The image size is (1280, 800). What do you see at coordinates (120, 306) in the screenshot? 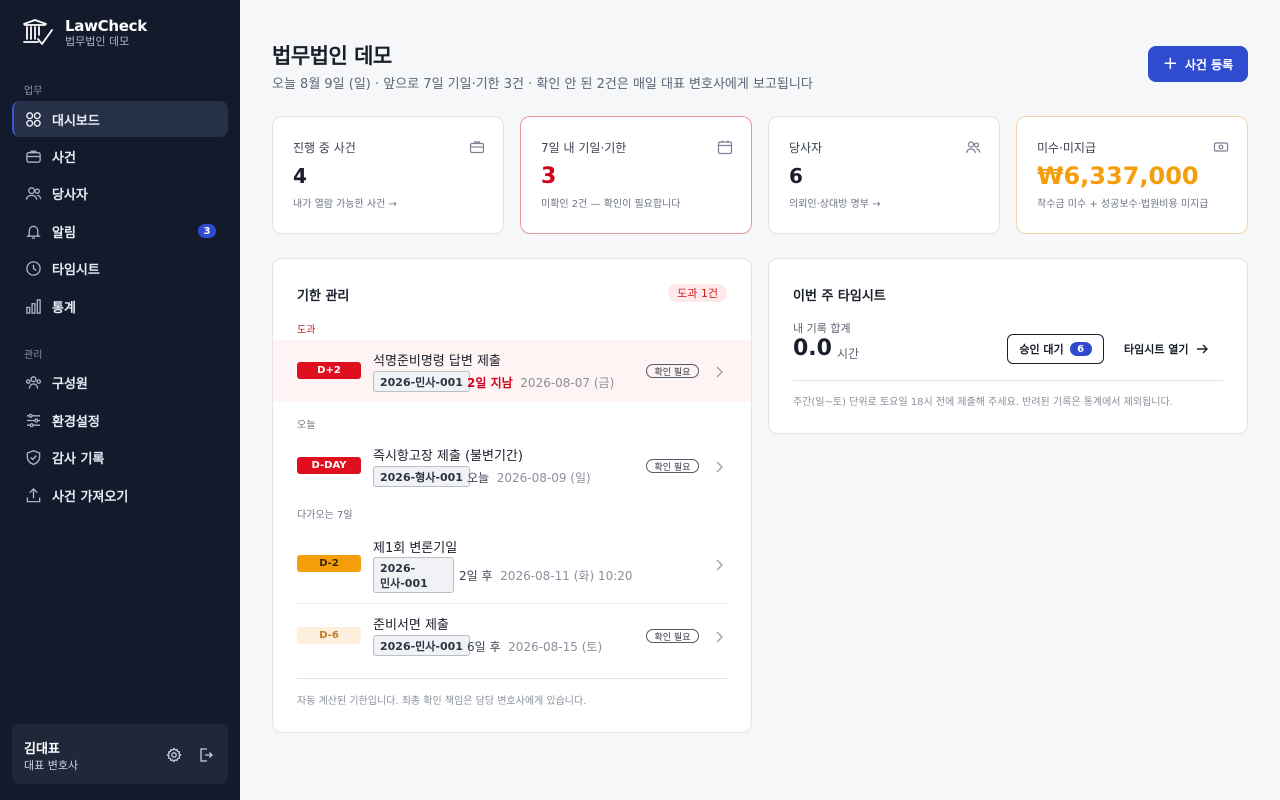
I see `sidebar-item-stats: 통계` at bounding box center [120, 306].